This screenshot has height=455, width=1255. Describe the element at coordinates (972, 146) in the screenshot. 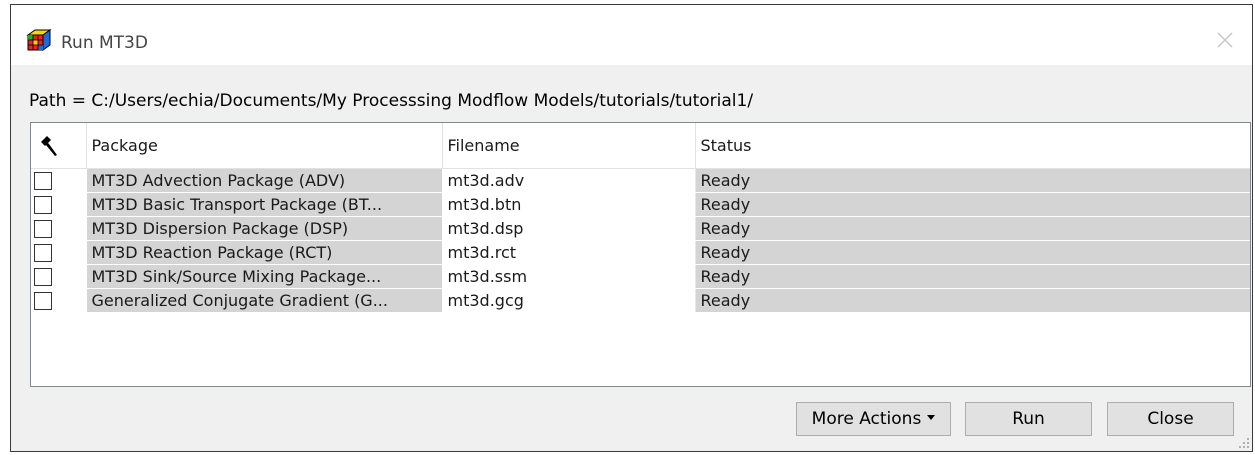

I see `column-header-status: Status` at that location.